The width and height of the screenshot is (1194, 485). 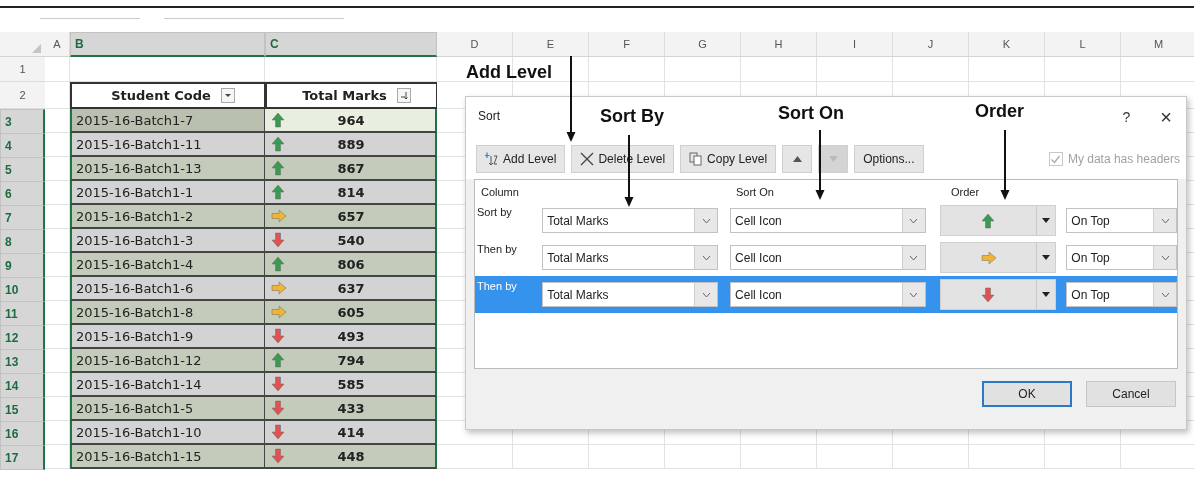 I want to click on column-header: I, so click(x=855, y=44).